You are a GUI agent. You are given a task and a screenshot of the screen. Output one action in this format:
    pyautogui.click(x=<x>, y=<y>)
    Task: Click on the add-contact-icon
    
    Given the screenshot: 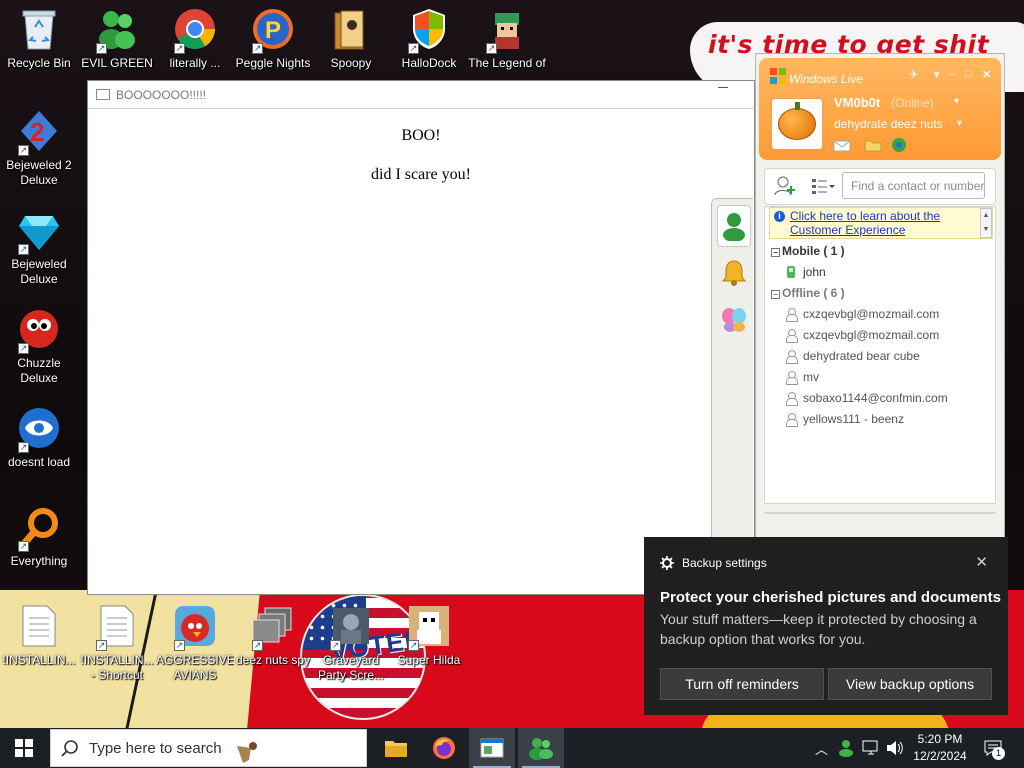 What is the action you would take?
    pyautogui.click(x=785, y=186)
    